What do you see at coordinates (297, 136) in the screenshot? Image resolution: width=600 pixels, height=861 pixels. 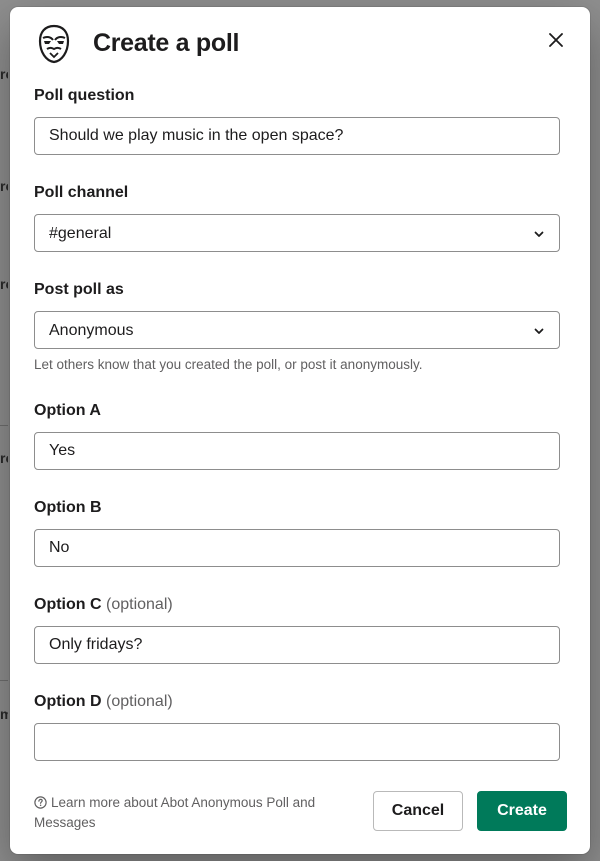 I see `poll-question-input` at bounding box center [297, 136].